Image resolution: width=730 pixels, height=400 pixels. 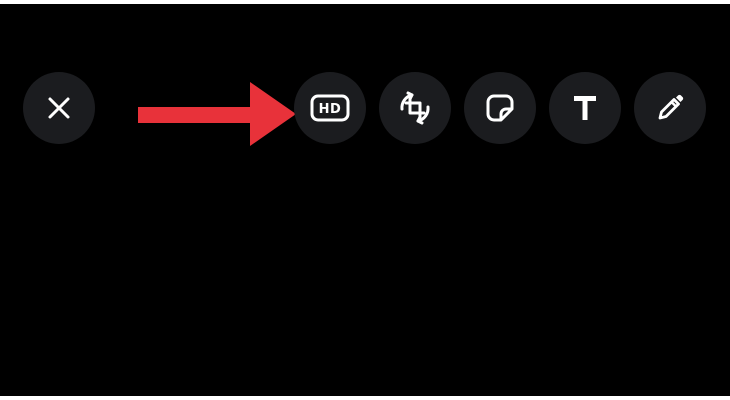 I want to click on red-arrow-icon, so click(x=217, y=114).